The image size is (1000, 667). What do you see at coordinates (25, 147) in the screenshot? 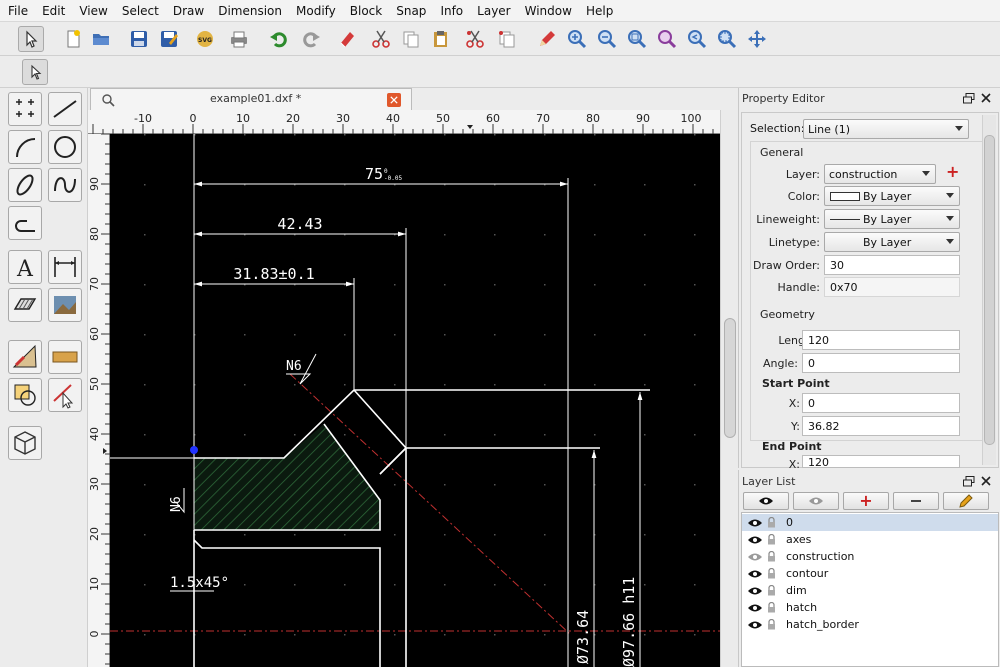
I see `arc-tool-icon` at bounding box center [25, 147].